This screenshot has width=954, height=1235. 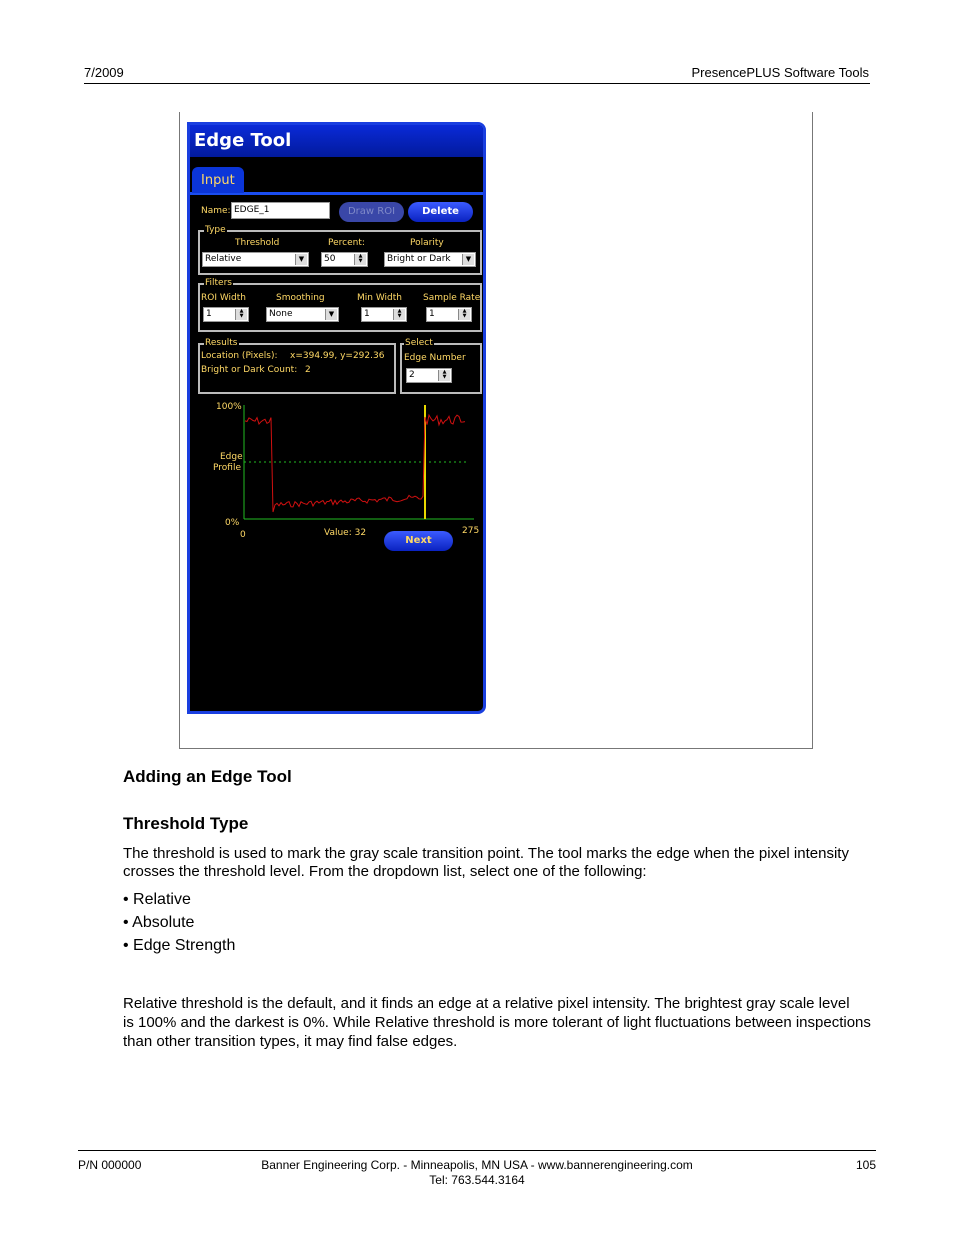 I want to click on threshold-label: Threshold, so click(x=257, y=243).